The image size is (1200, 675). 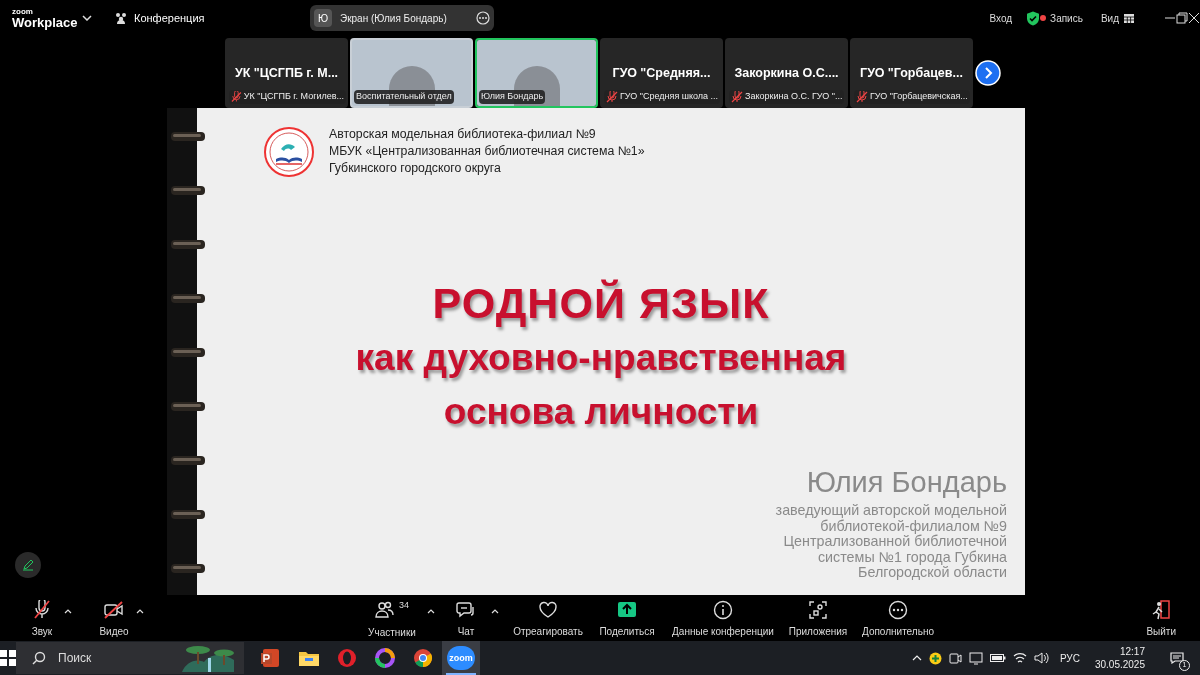 What do you see at coordinates (818, 610) in the screenshot?
I see `apps-icon` at bounding box center [818, 610].